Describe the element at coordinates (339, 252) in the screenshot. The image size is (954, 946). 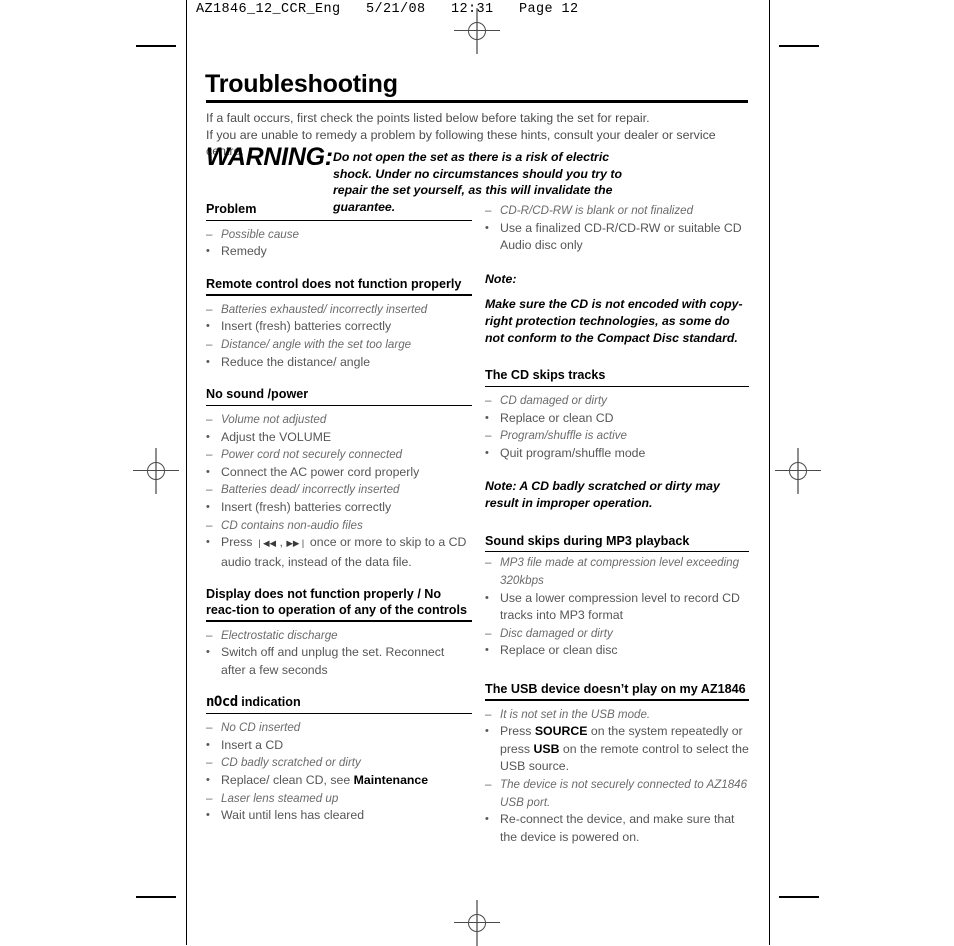
I see `remedy-item: • Remedy` at that location.